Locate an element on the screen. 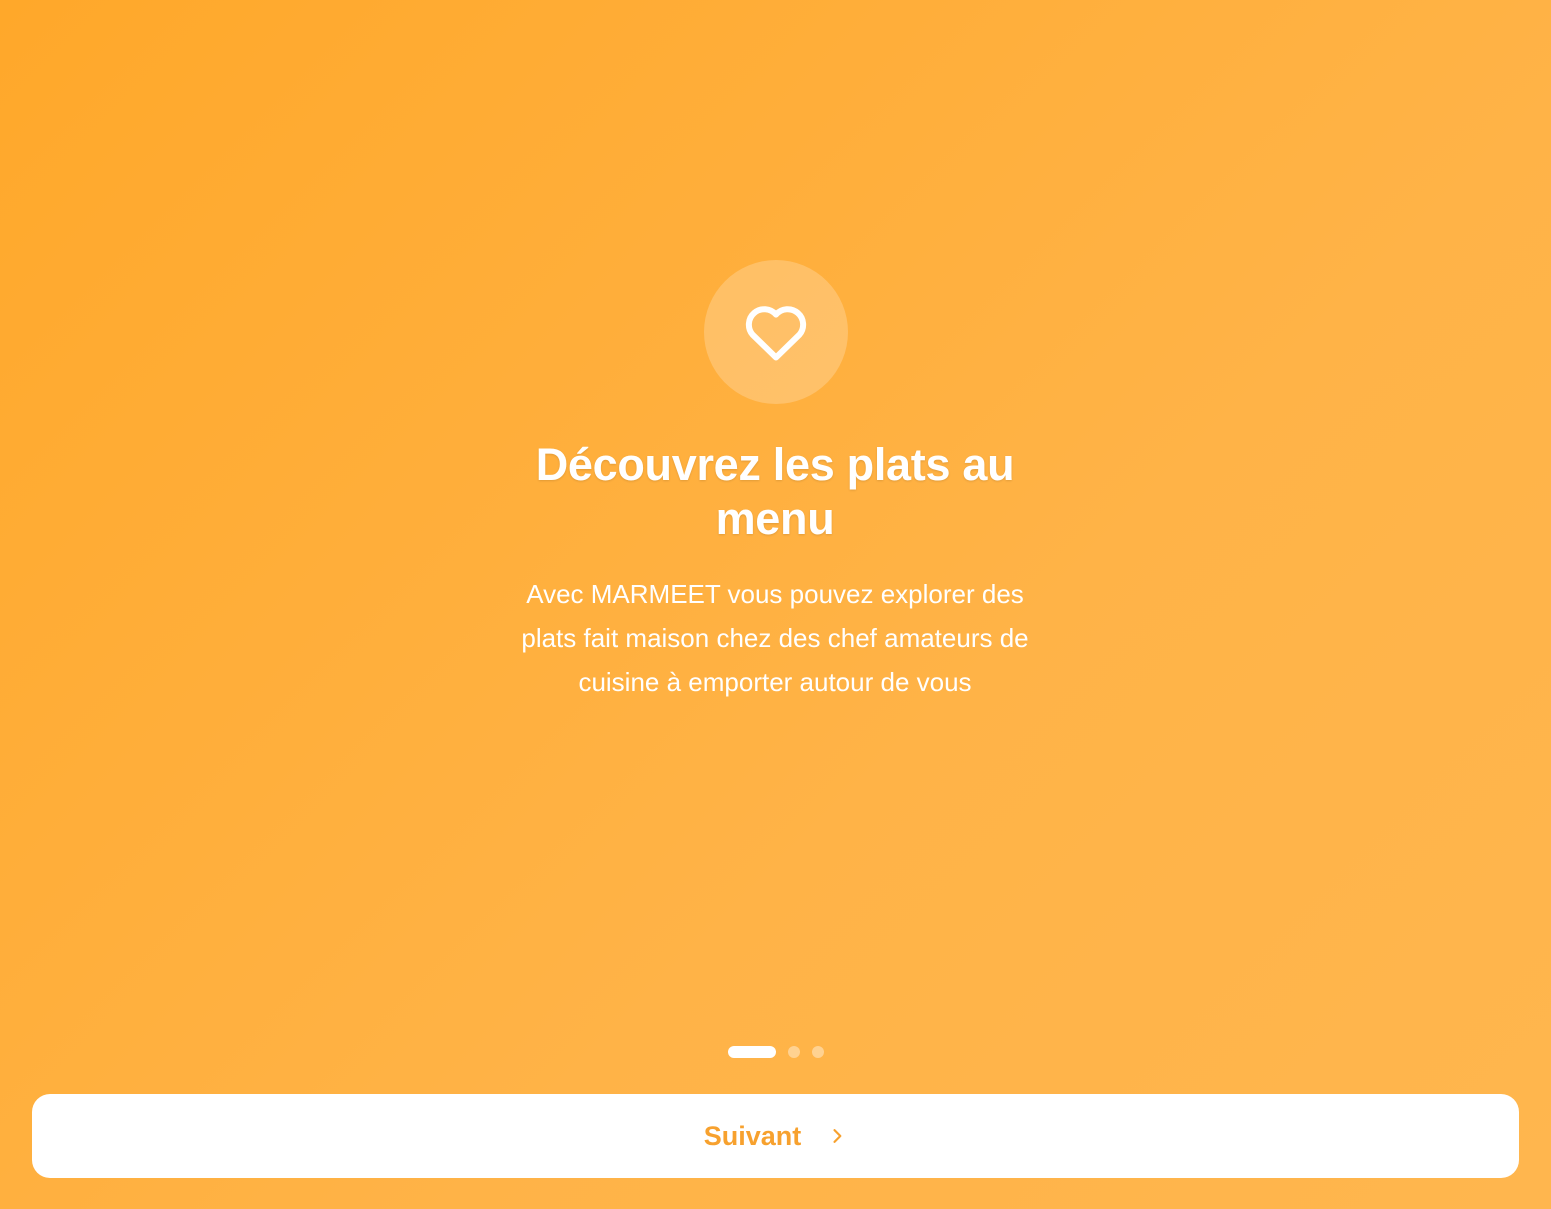 Image resolution: width=1551 pixels, height=1209 pixels. page-indicator is located at coordinates (775, 1052).